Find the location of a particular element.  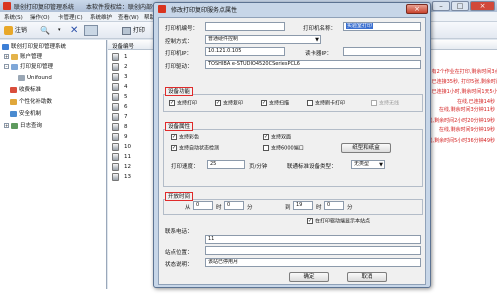

card-reader-ip-field is located at coordinates (382, 51).